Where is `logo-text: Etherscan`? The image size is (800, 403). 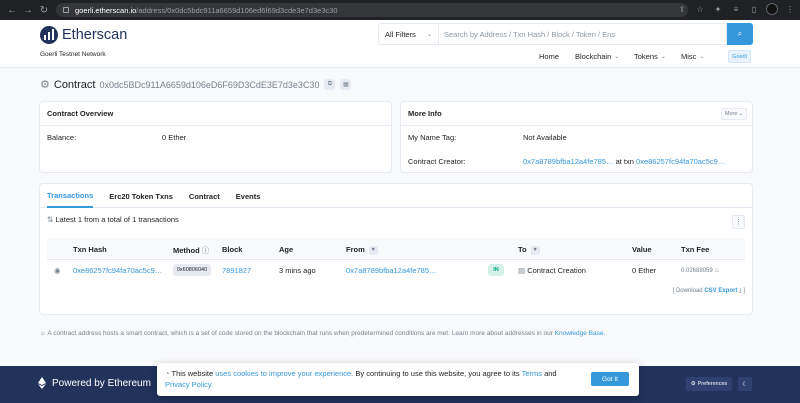
logo-text: Etherscan is located at coordinates (95, 35).